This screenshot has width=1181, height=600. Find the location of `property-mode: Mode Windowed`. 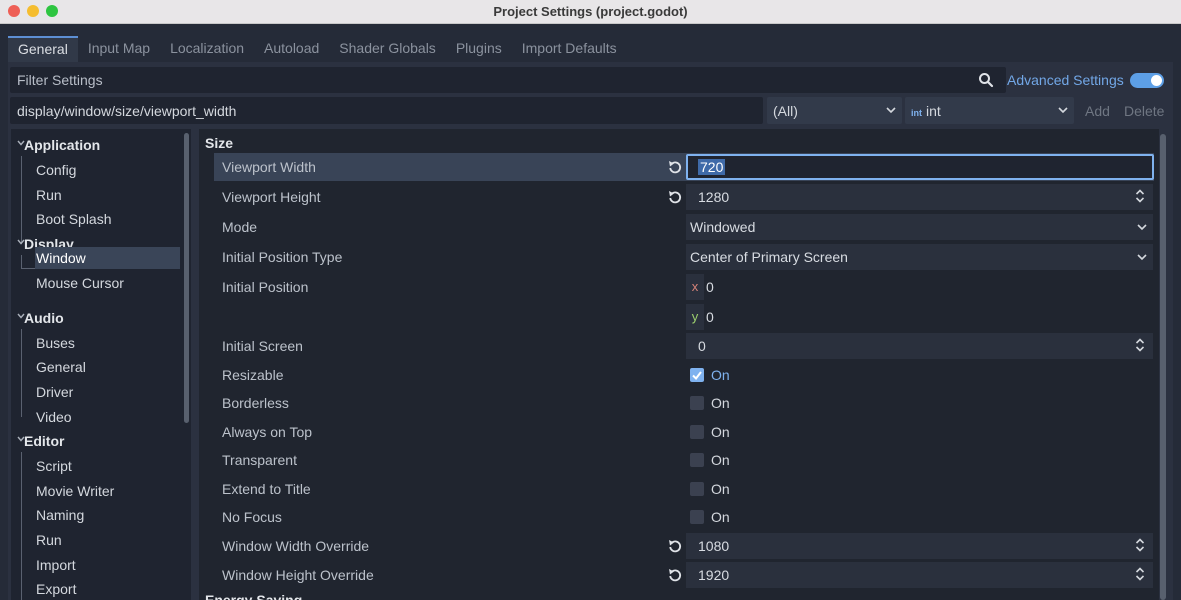

property-mode: Mode Windowed is located at coordinates (684, 227).